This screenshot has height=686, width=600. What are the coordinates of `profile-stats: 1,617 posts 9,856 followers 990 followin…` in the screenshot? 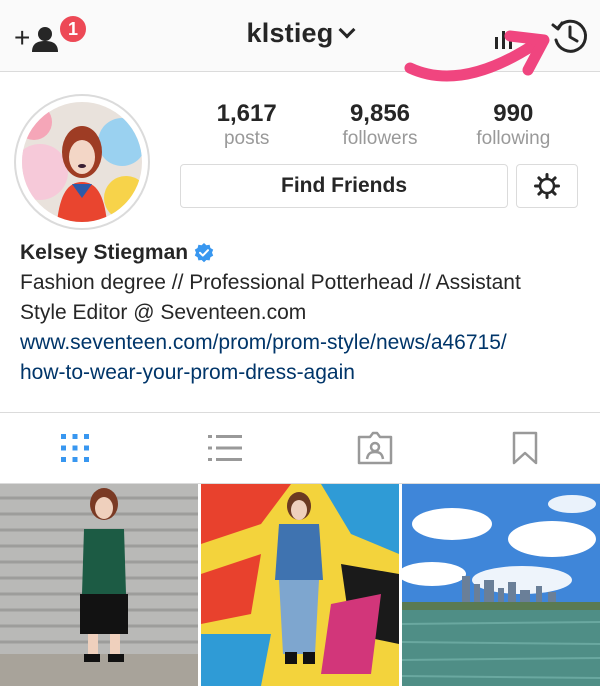 It's located at (380, 125).